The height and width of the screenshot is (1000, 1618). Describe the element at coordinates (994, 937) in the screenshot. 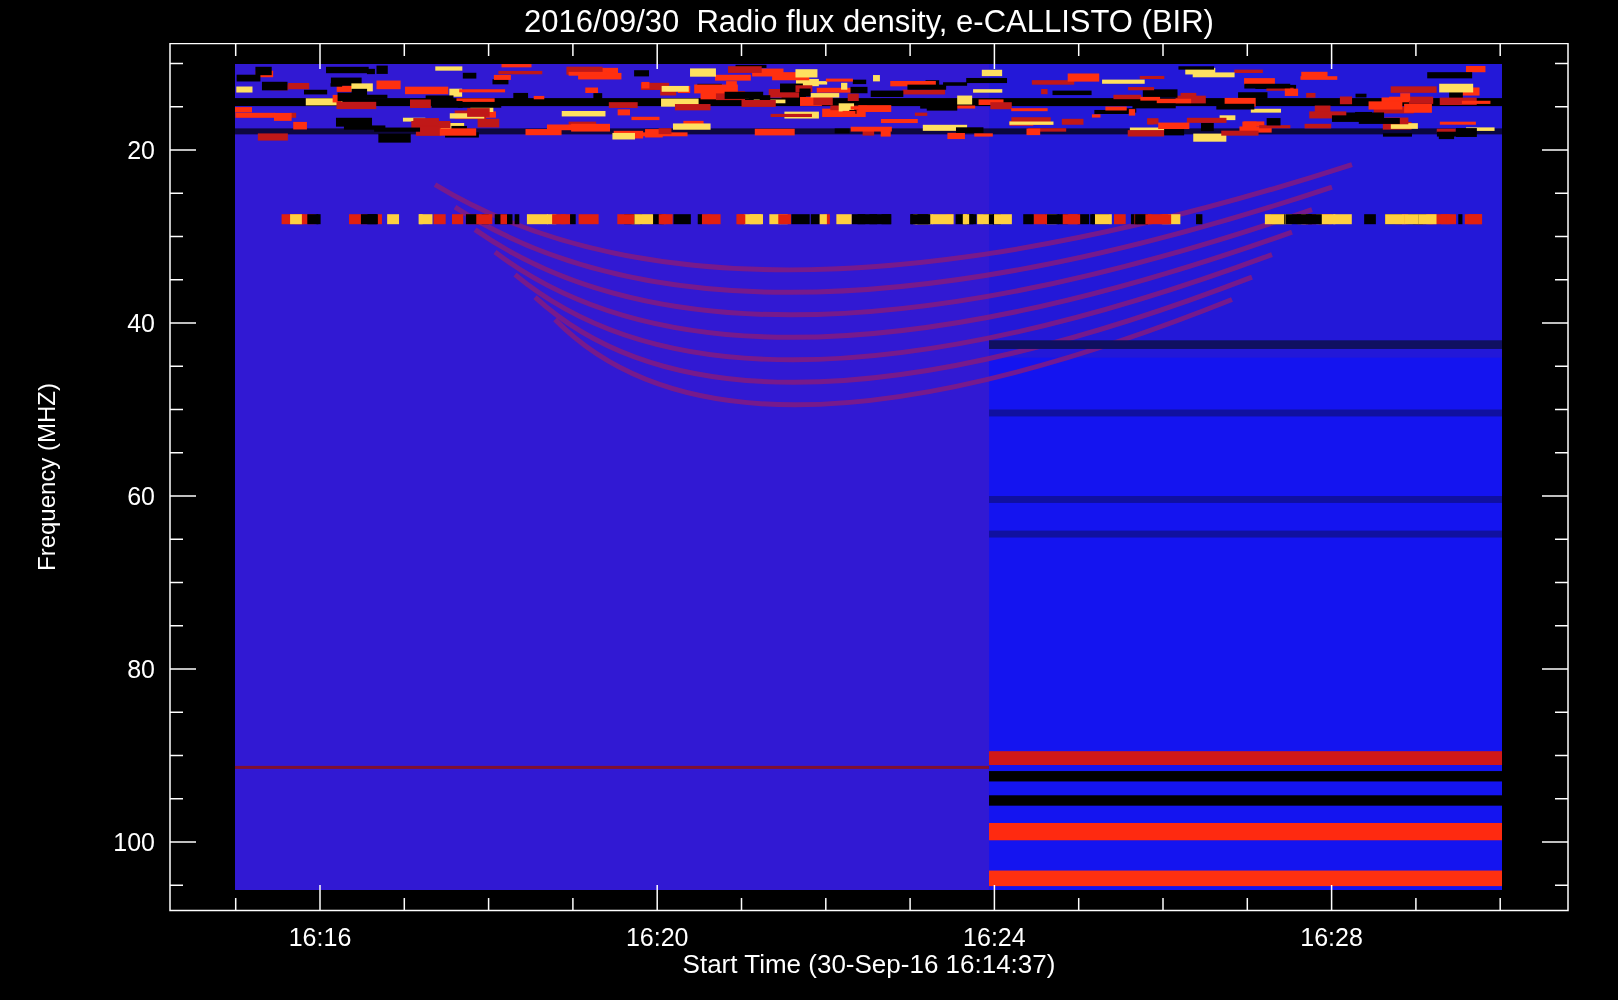

I see `x-tick-label: 16:24` at that location.